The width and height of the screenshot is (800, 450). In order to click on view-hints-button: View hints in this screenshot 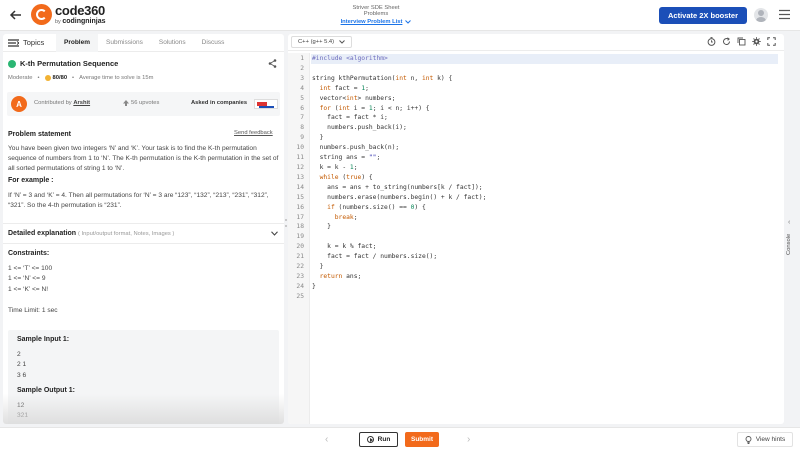, I will do `click(765, 439)`.